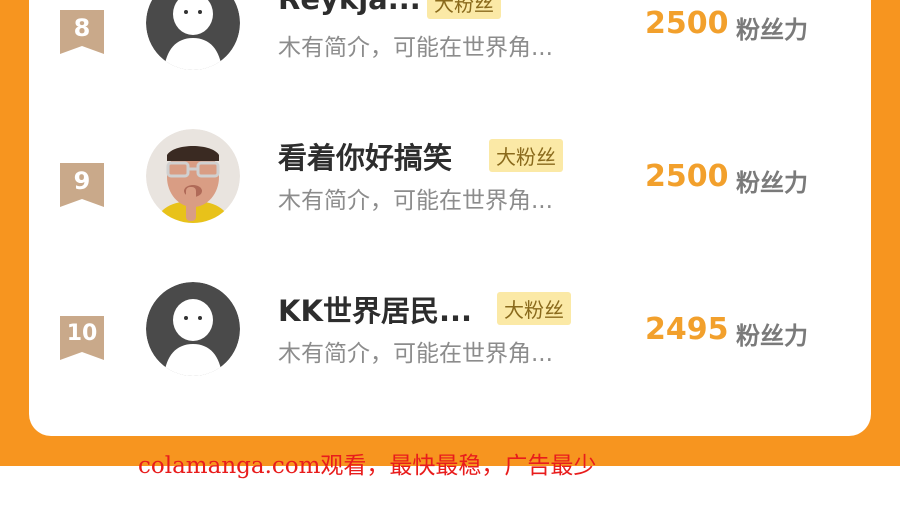 This screenshot has height=521, width=900. Describe the element at coordinates (687, 329) in the screenshot. I see `fan-power-score: 2495` at that location.